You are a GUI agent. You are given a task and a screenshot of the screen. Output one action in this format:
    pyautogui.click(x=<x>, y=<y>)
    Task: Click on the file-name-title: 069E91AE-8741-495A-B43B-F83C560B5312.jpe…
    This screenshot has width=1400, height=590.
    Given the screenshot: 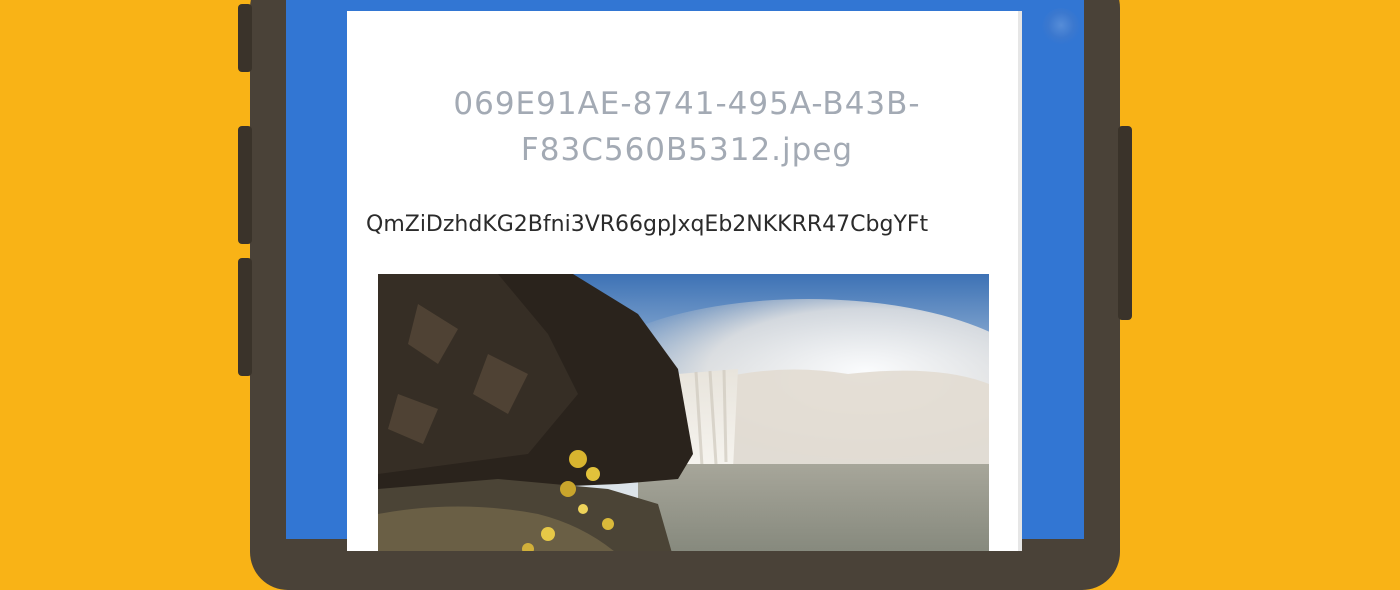 What is the action you would take?
    pyautogui.click(x=687, y=127)
    